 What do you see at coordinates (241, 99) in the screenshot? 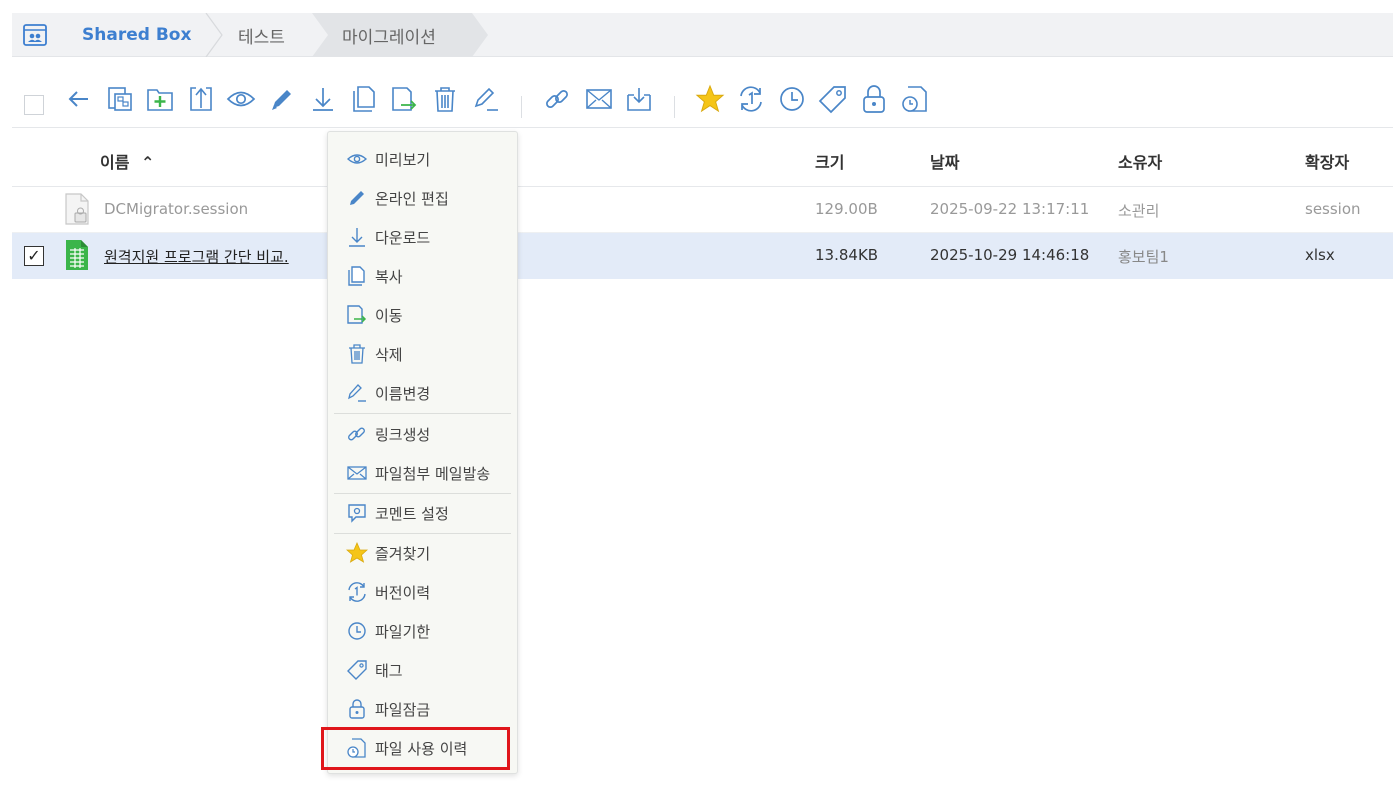
I see `preview-eye-icon` at bounding box center [241, 99].